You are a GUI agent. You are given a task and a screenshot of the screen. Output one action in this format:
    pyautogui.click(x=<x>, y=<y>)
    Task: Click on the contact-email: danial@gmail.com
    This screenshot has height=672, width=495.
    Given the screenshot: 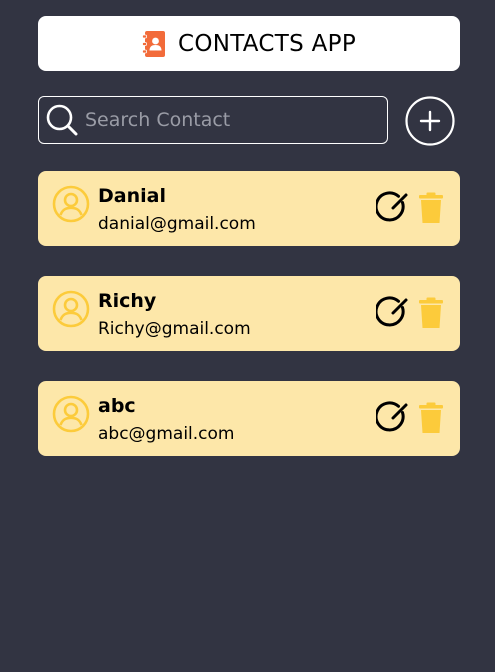 What is the action you would take?
    pyautogui.click(x=177, y=224)
    